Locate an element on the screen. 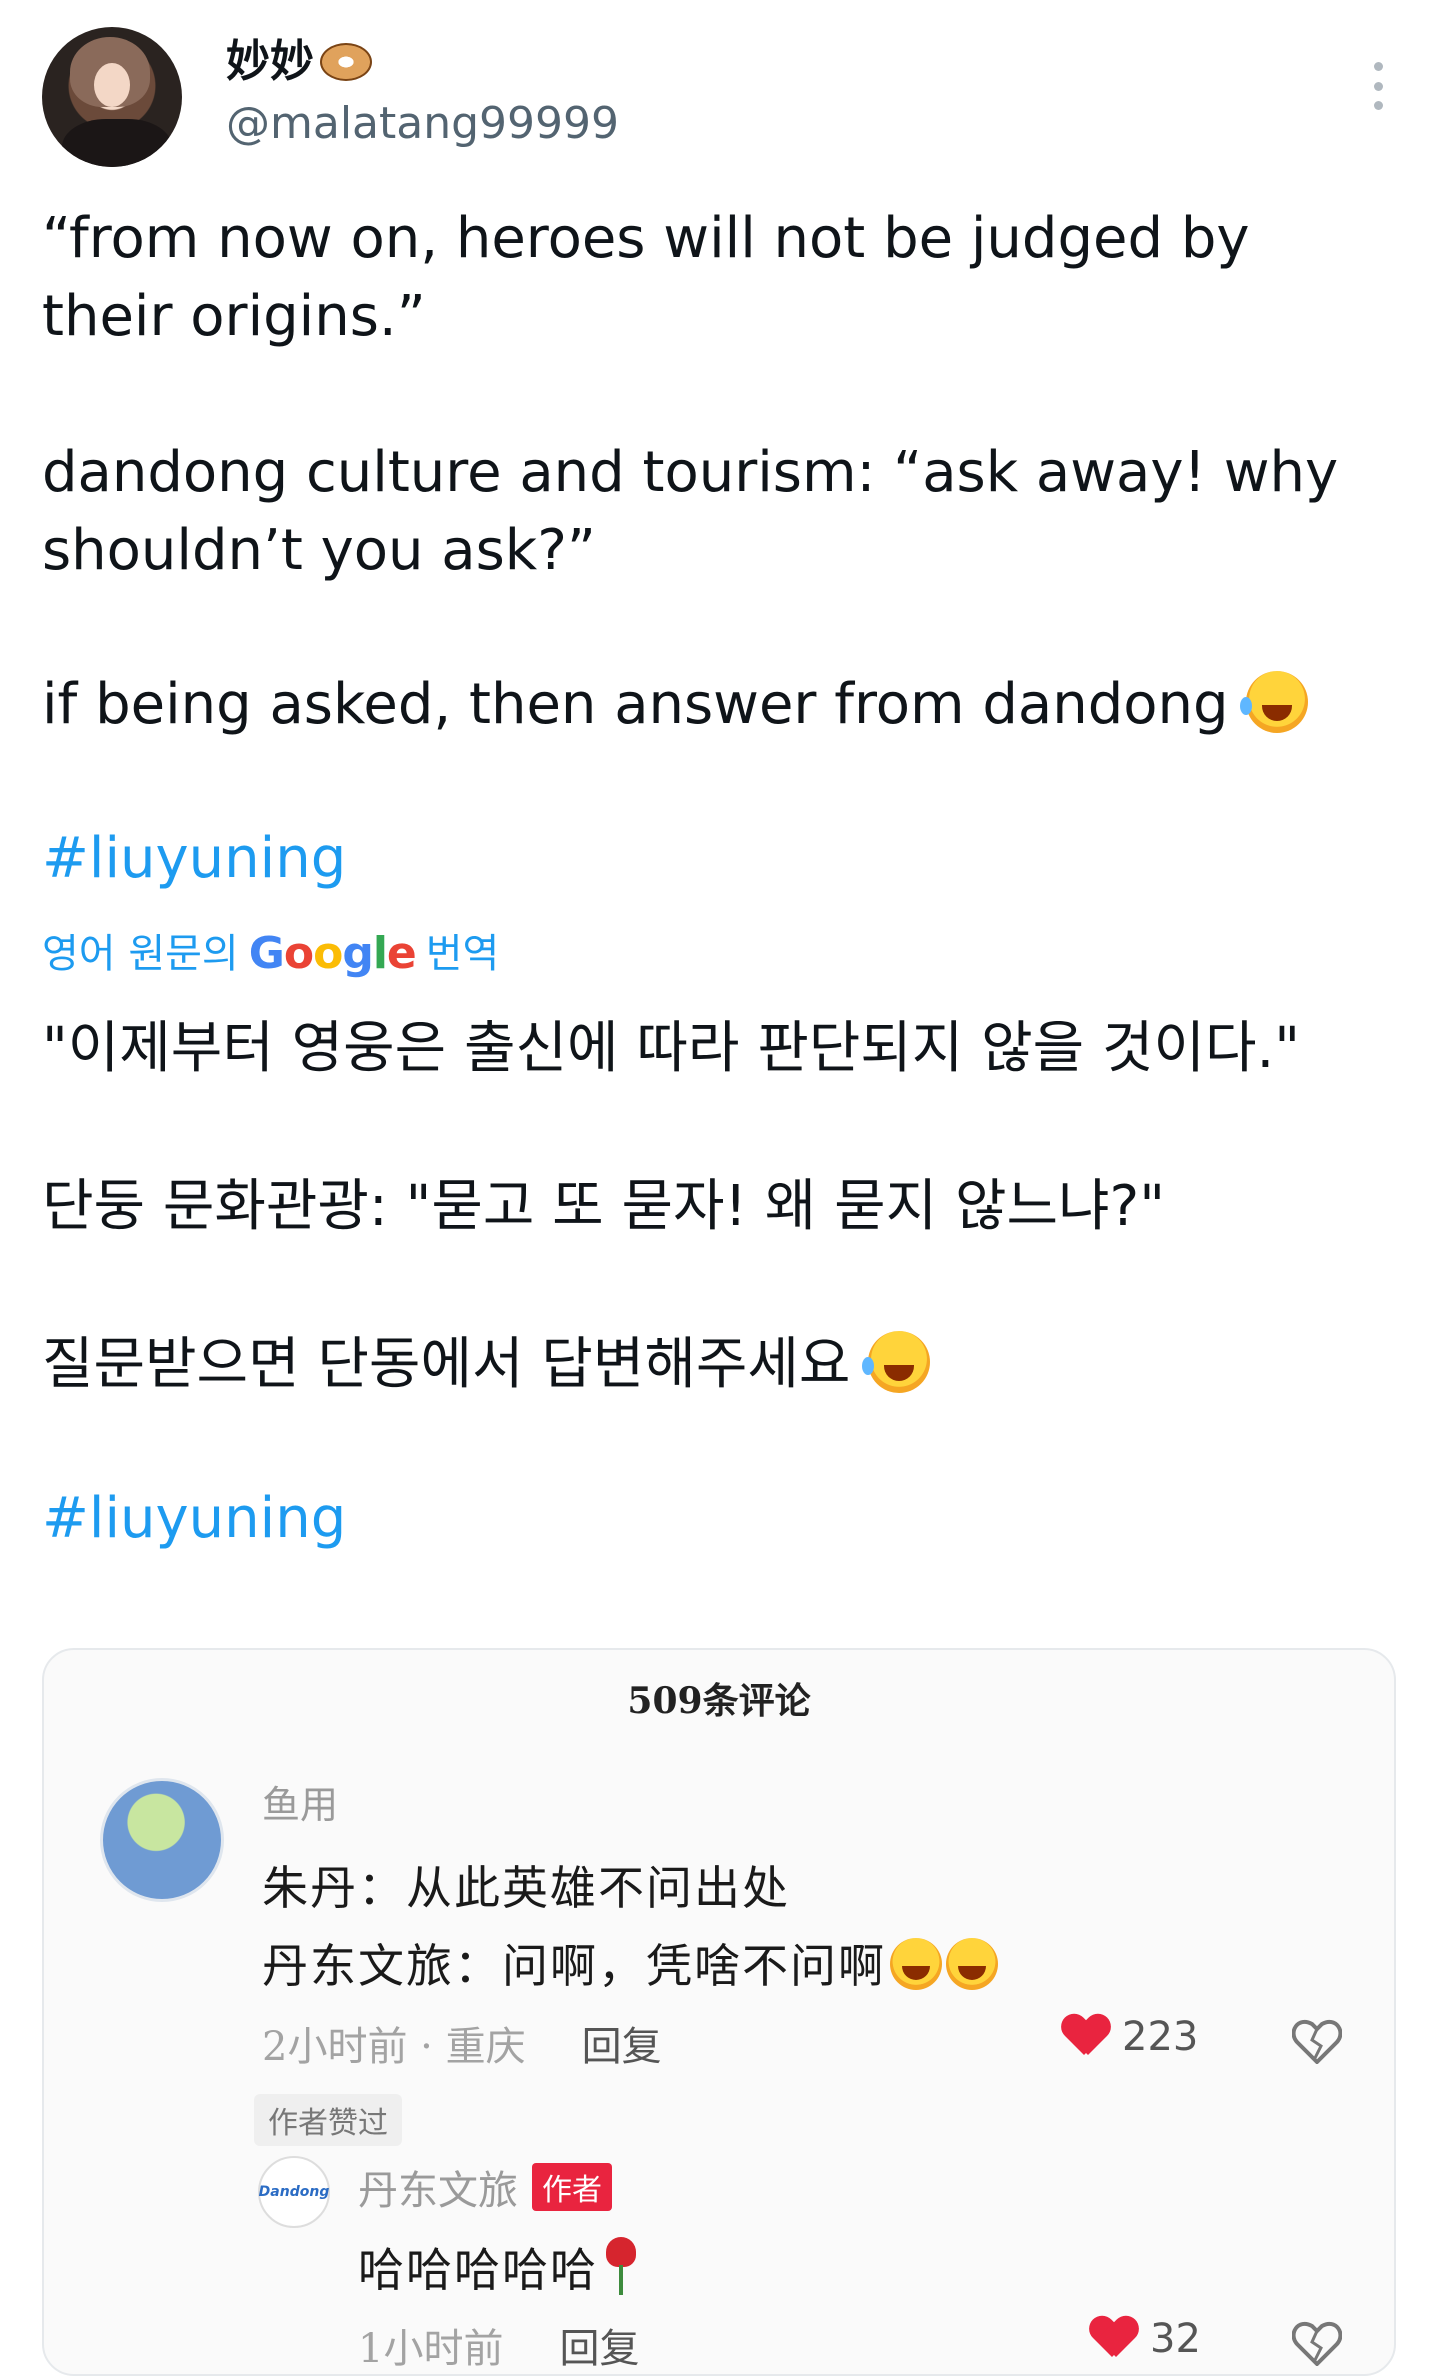  comment-reply-label: 回复 is located at coordinates (621, 2047).